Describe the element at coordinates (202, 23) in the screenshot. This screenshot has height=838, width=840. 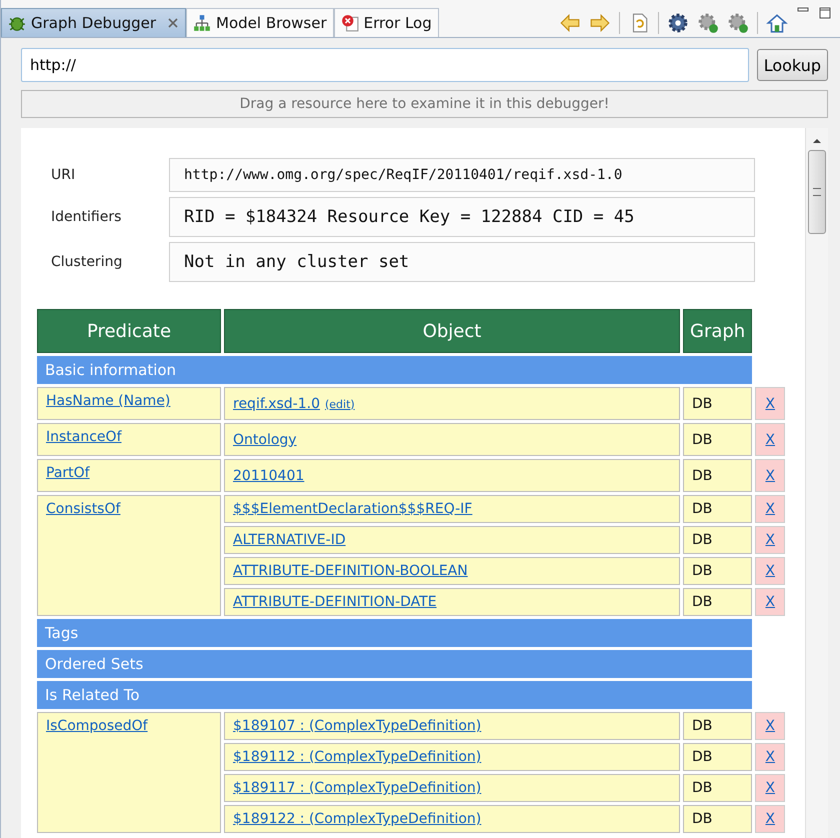
I see `hierarchy-icon` at that location.